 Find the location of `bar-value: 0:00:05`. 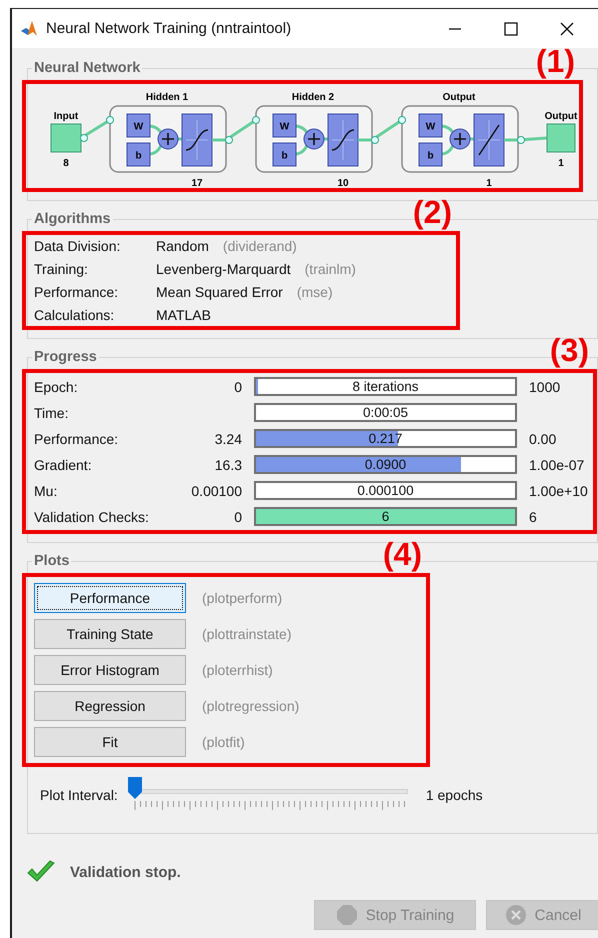

bar-value: 0:00:05 is located at coordinates (386, 412).